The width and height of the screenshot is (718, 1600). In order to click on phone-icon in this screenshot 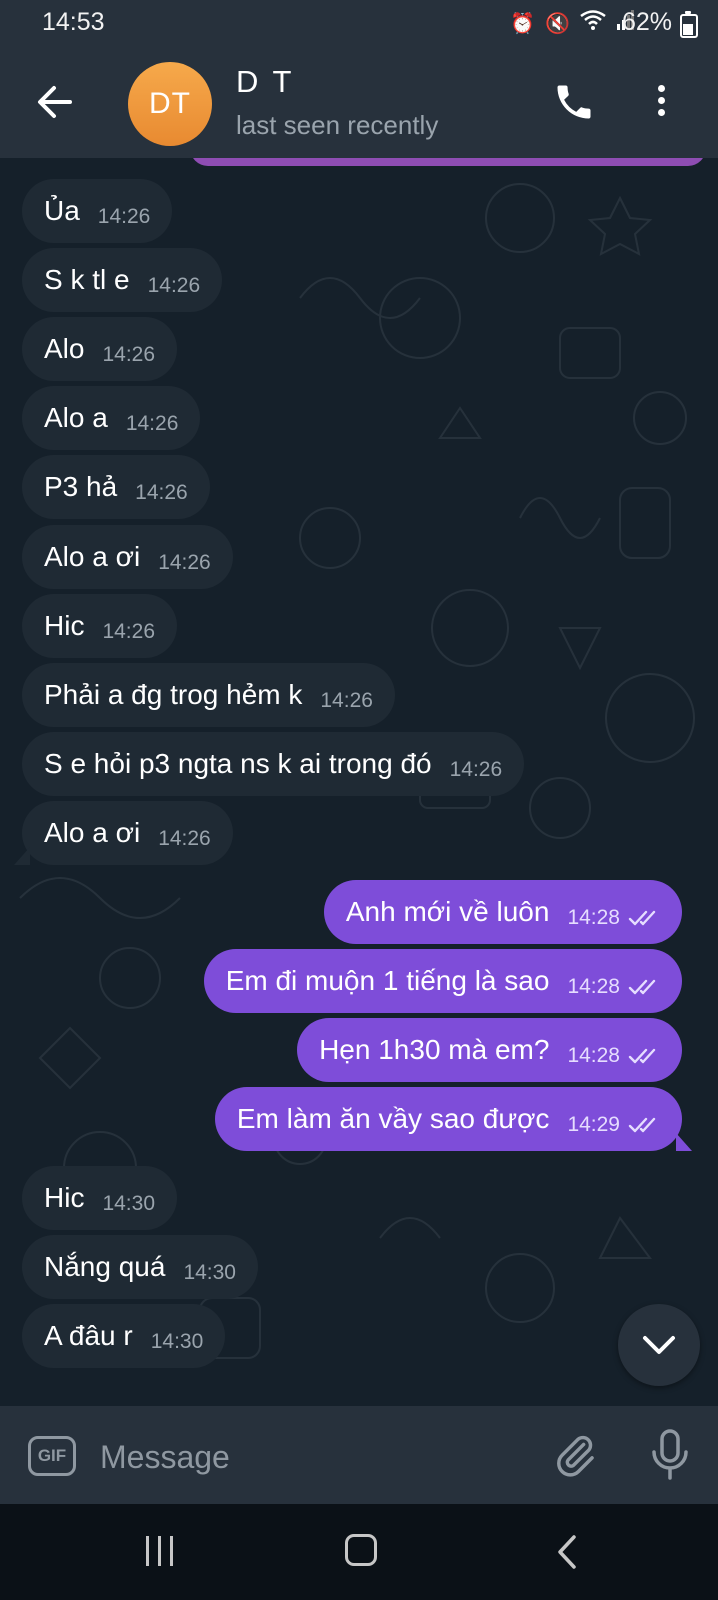, I will do `click(574, 102)`.